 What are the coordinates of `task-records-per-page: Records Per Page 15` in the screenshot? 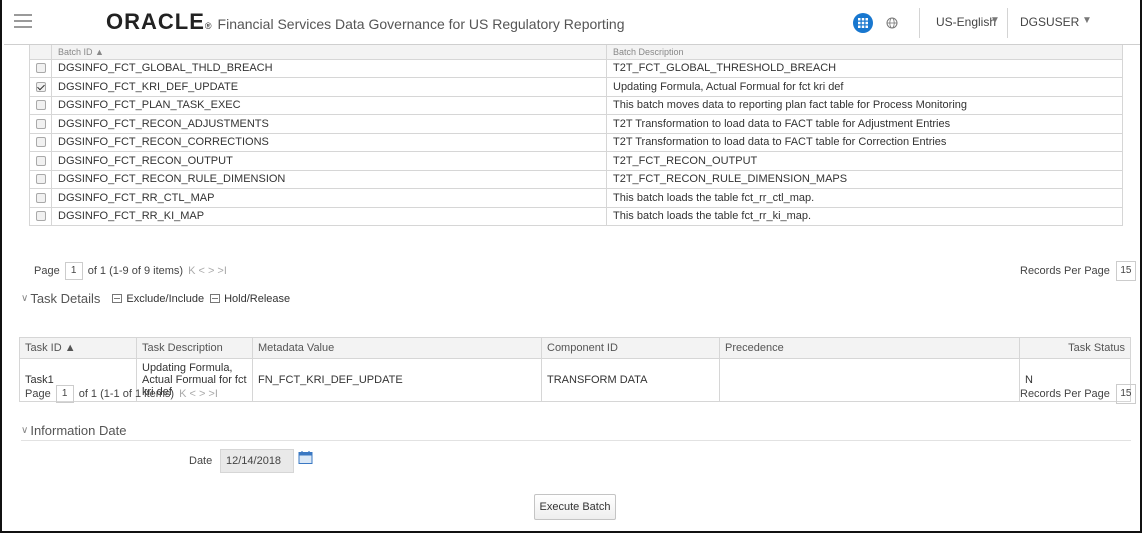 It's located at (1078, 394).